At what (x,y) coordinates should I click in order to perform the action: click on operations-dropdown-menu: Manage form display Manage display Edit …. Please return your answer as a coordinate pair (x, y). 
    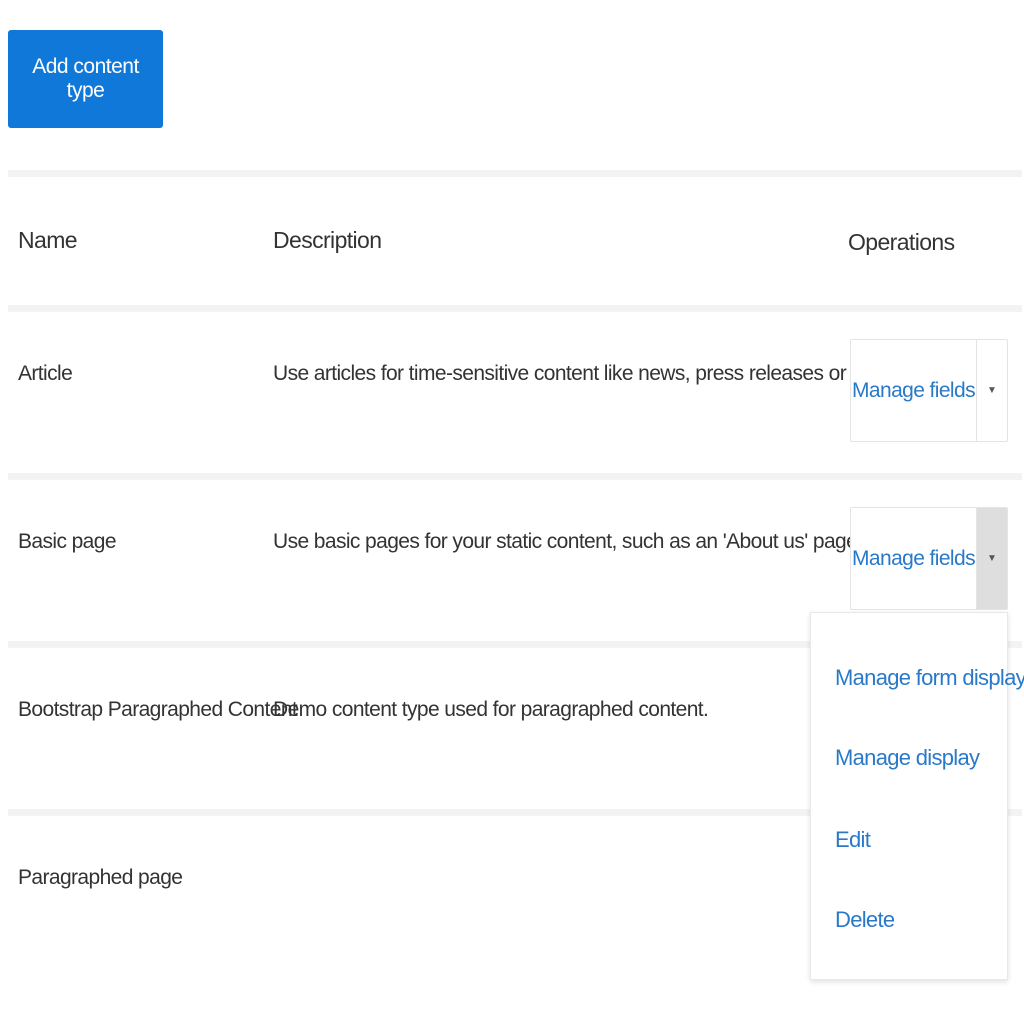
    Looking at the image, I should click on (917, 796).